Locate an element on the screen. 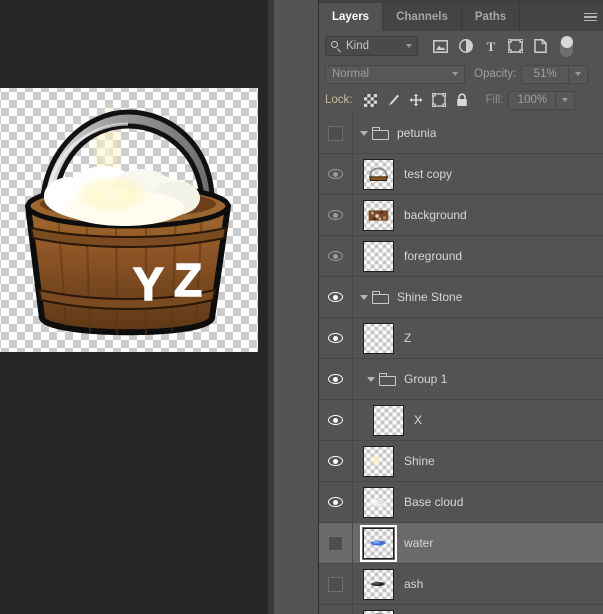 The width and height of the screenshot is (603, 614). filter-type-icons: T is located at coordinates (490, 46).